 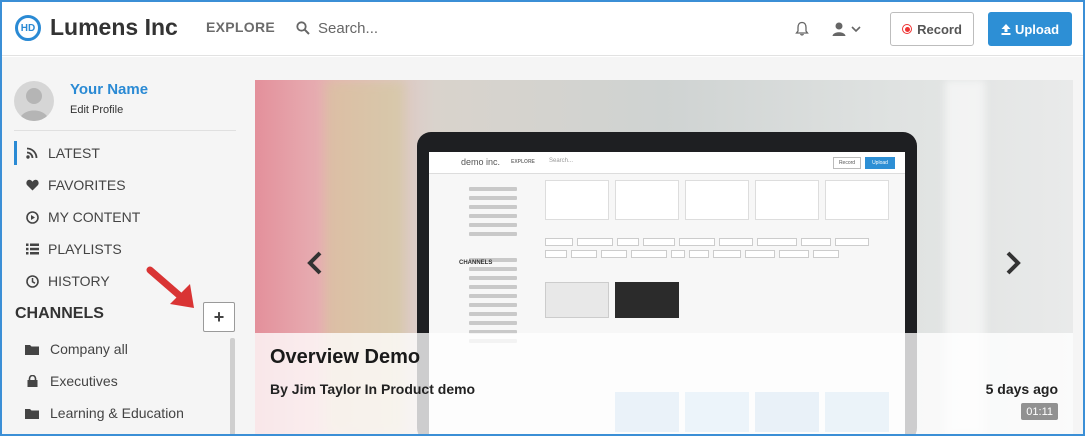 What do you see at coordinates (89, 349) in the screenshot?
I see `channel-label: Company all` at bounding box center [89, 349].